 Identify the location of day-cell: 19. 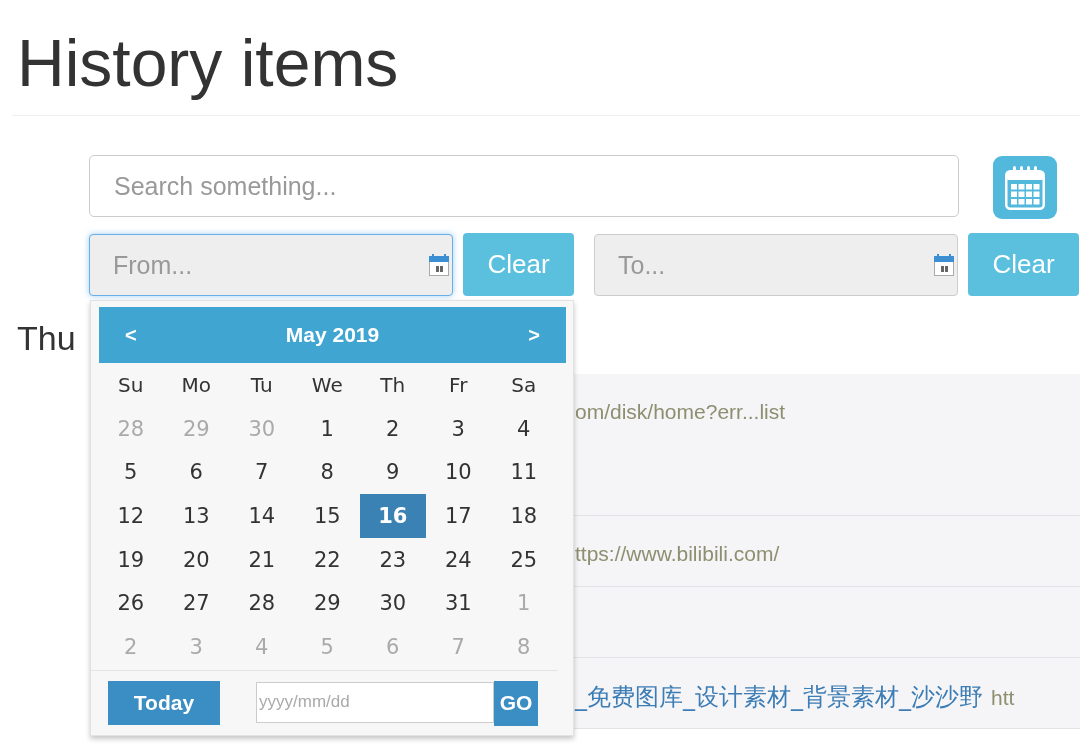
(131, 559).